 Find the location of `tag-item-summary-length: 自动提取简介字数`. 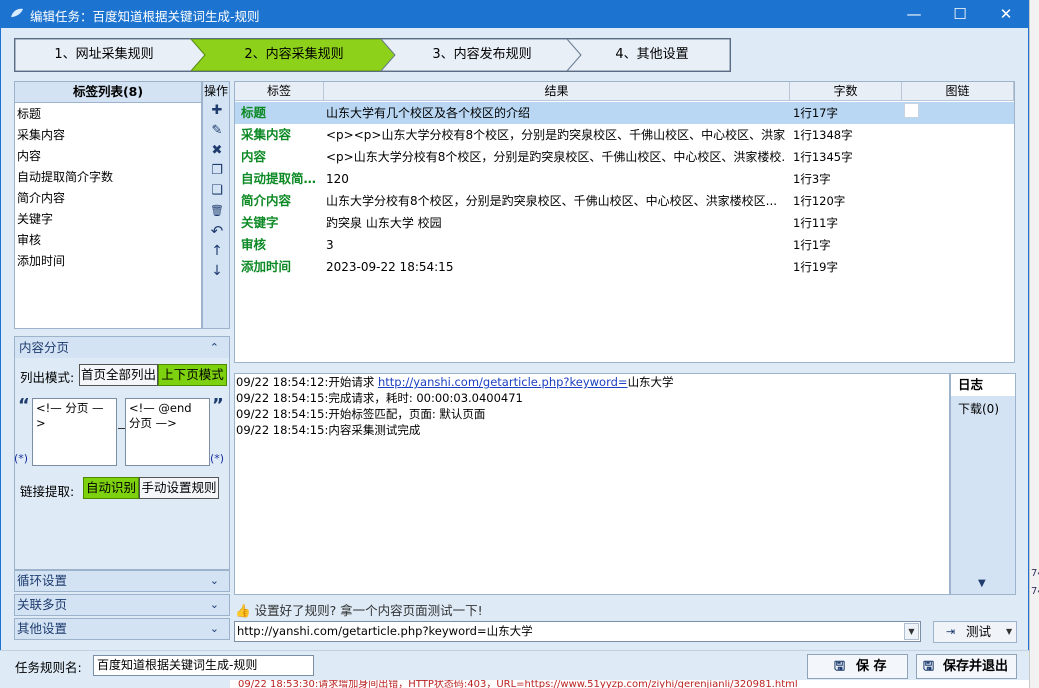

tag-item-summary-length: 自动提取简介字数 is located at coordinates (65, 177).